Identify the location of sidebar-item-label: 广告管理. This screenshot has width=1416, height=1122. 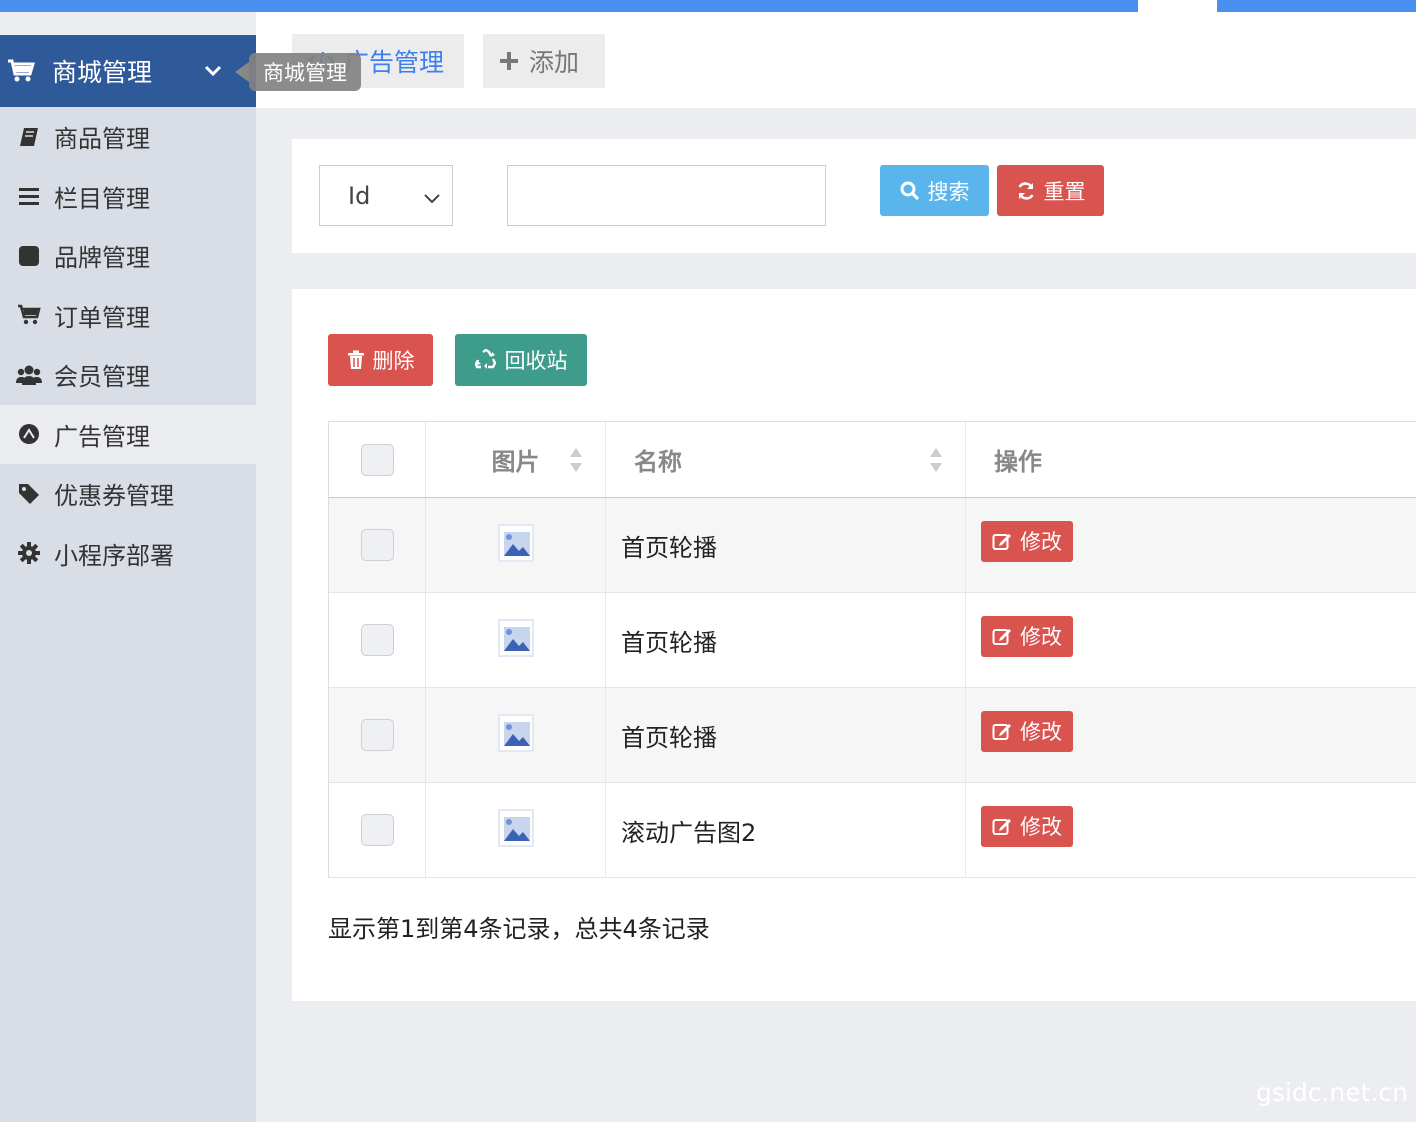
(102, 436).